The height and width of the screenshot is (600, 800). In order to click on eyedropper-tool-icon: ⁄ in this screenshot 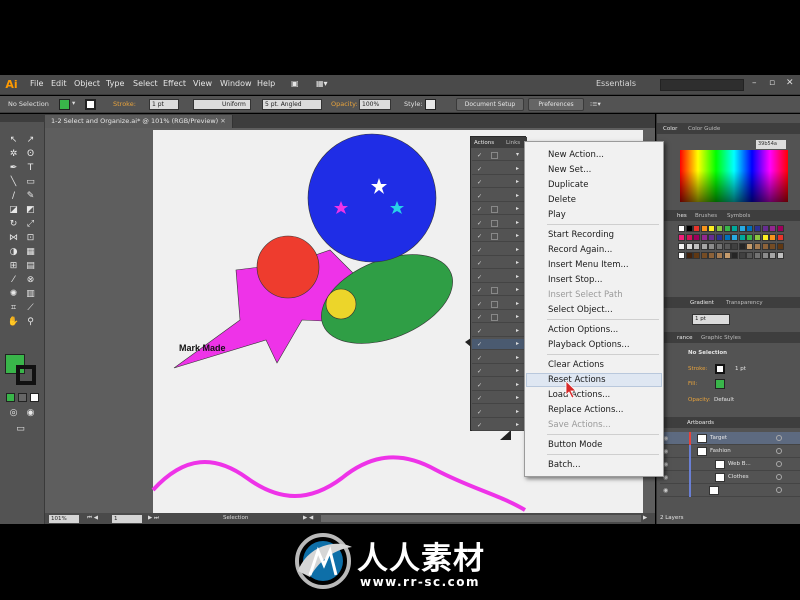, I will do `click(13, 280)`.